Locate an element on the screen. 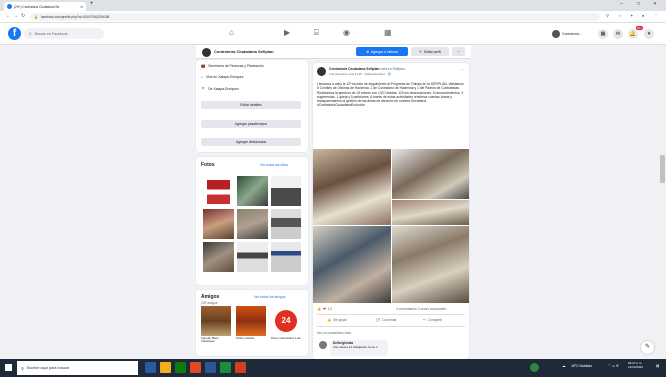 The image size is (666, 377). close-tab-icon: ✕ is located at coordinates (81, 7).